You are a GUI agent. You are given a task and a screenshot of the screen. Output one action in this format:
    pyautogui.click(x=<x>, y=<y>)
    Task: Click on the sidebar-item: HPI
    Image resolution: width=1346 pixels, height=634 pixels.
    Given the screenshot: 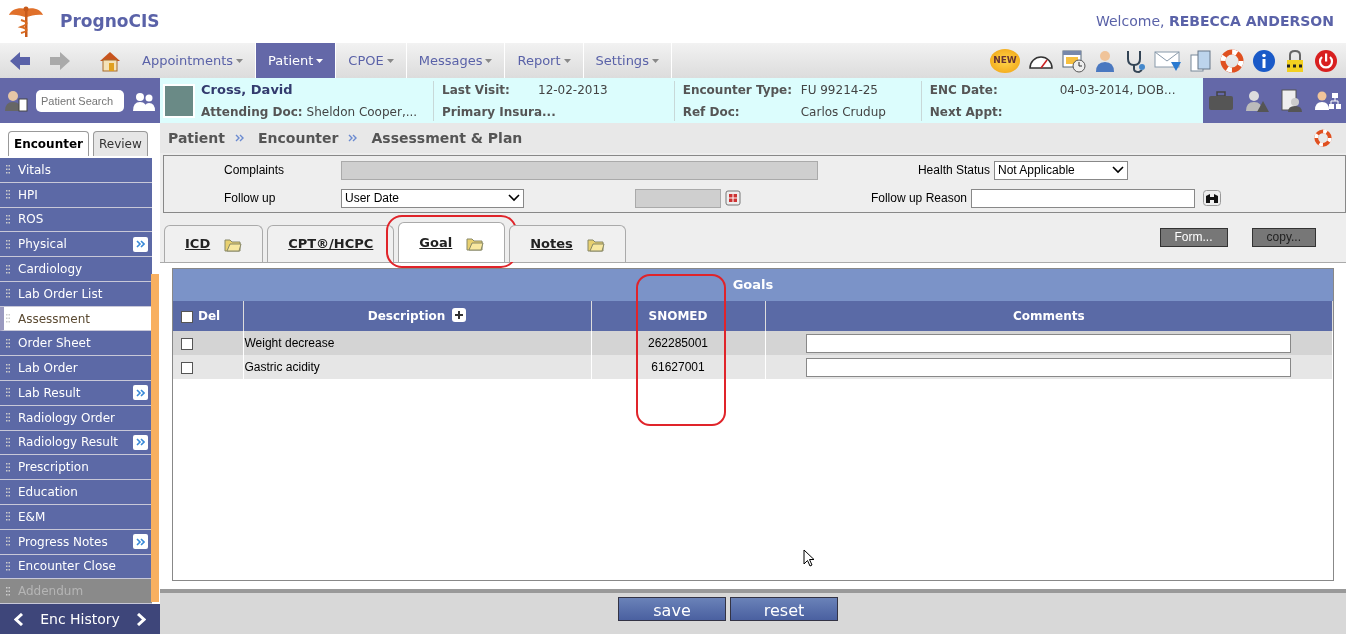 What is the action you would take?
    pyautogui.click(x=76, y=195)
    